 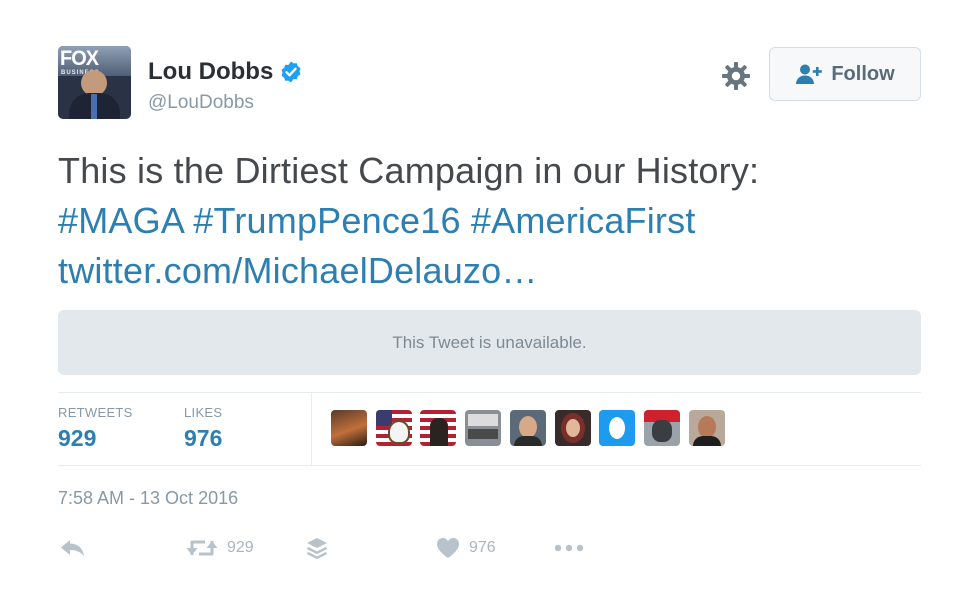 What do you see at coordinates (202, 548) in the screenshot?
I see `retweet-icon` at bounding box center [202, 548].